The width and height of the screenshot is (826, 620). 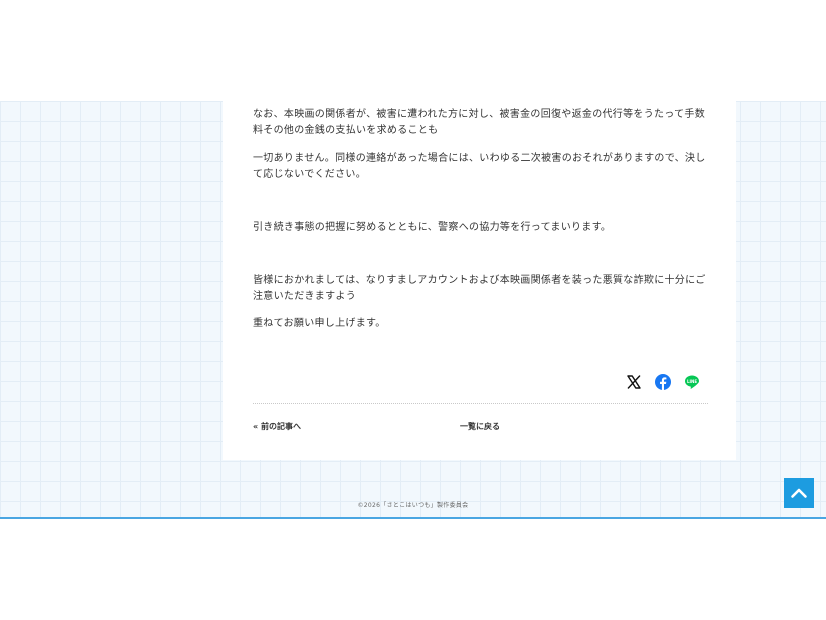 I want to click on scroll-to-top-button, so click(x=799, y=493).